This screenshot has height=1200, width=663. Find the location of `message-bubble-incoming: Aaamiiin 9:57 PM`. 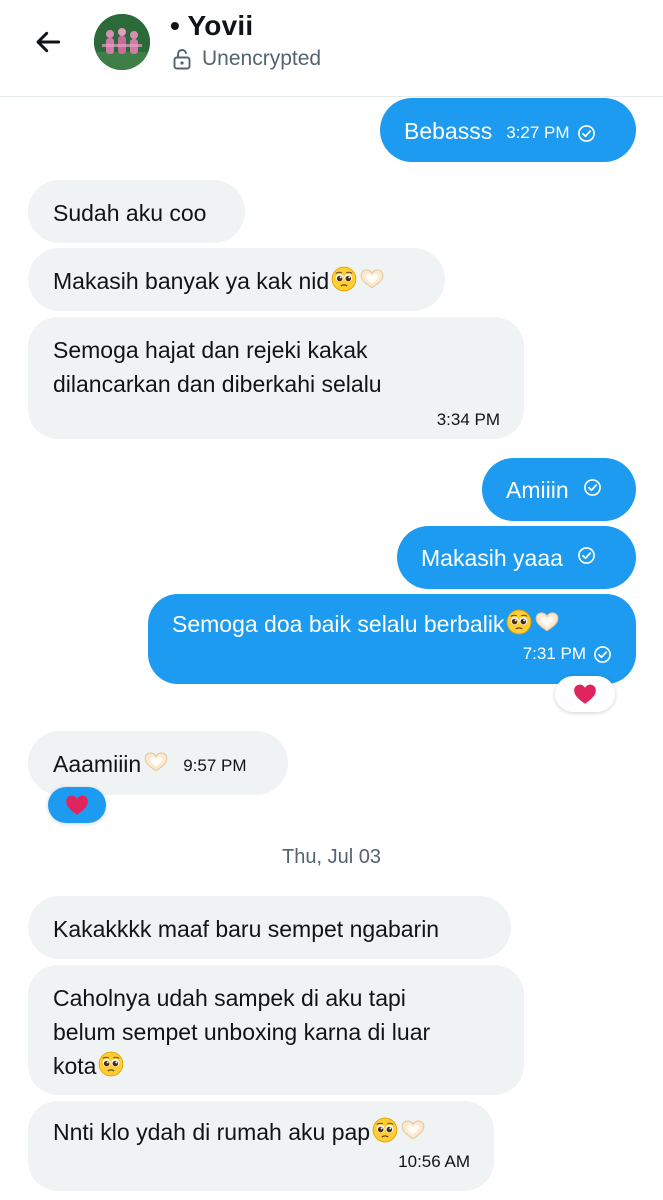

message-bubble-incoming: Aaamiiin 9:57 PM is located at coordinates (158, 763).